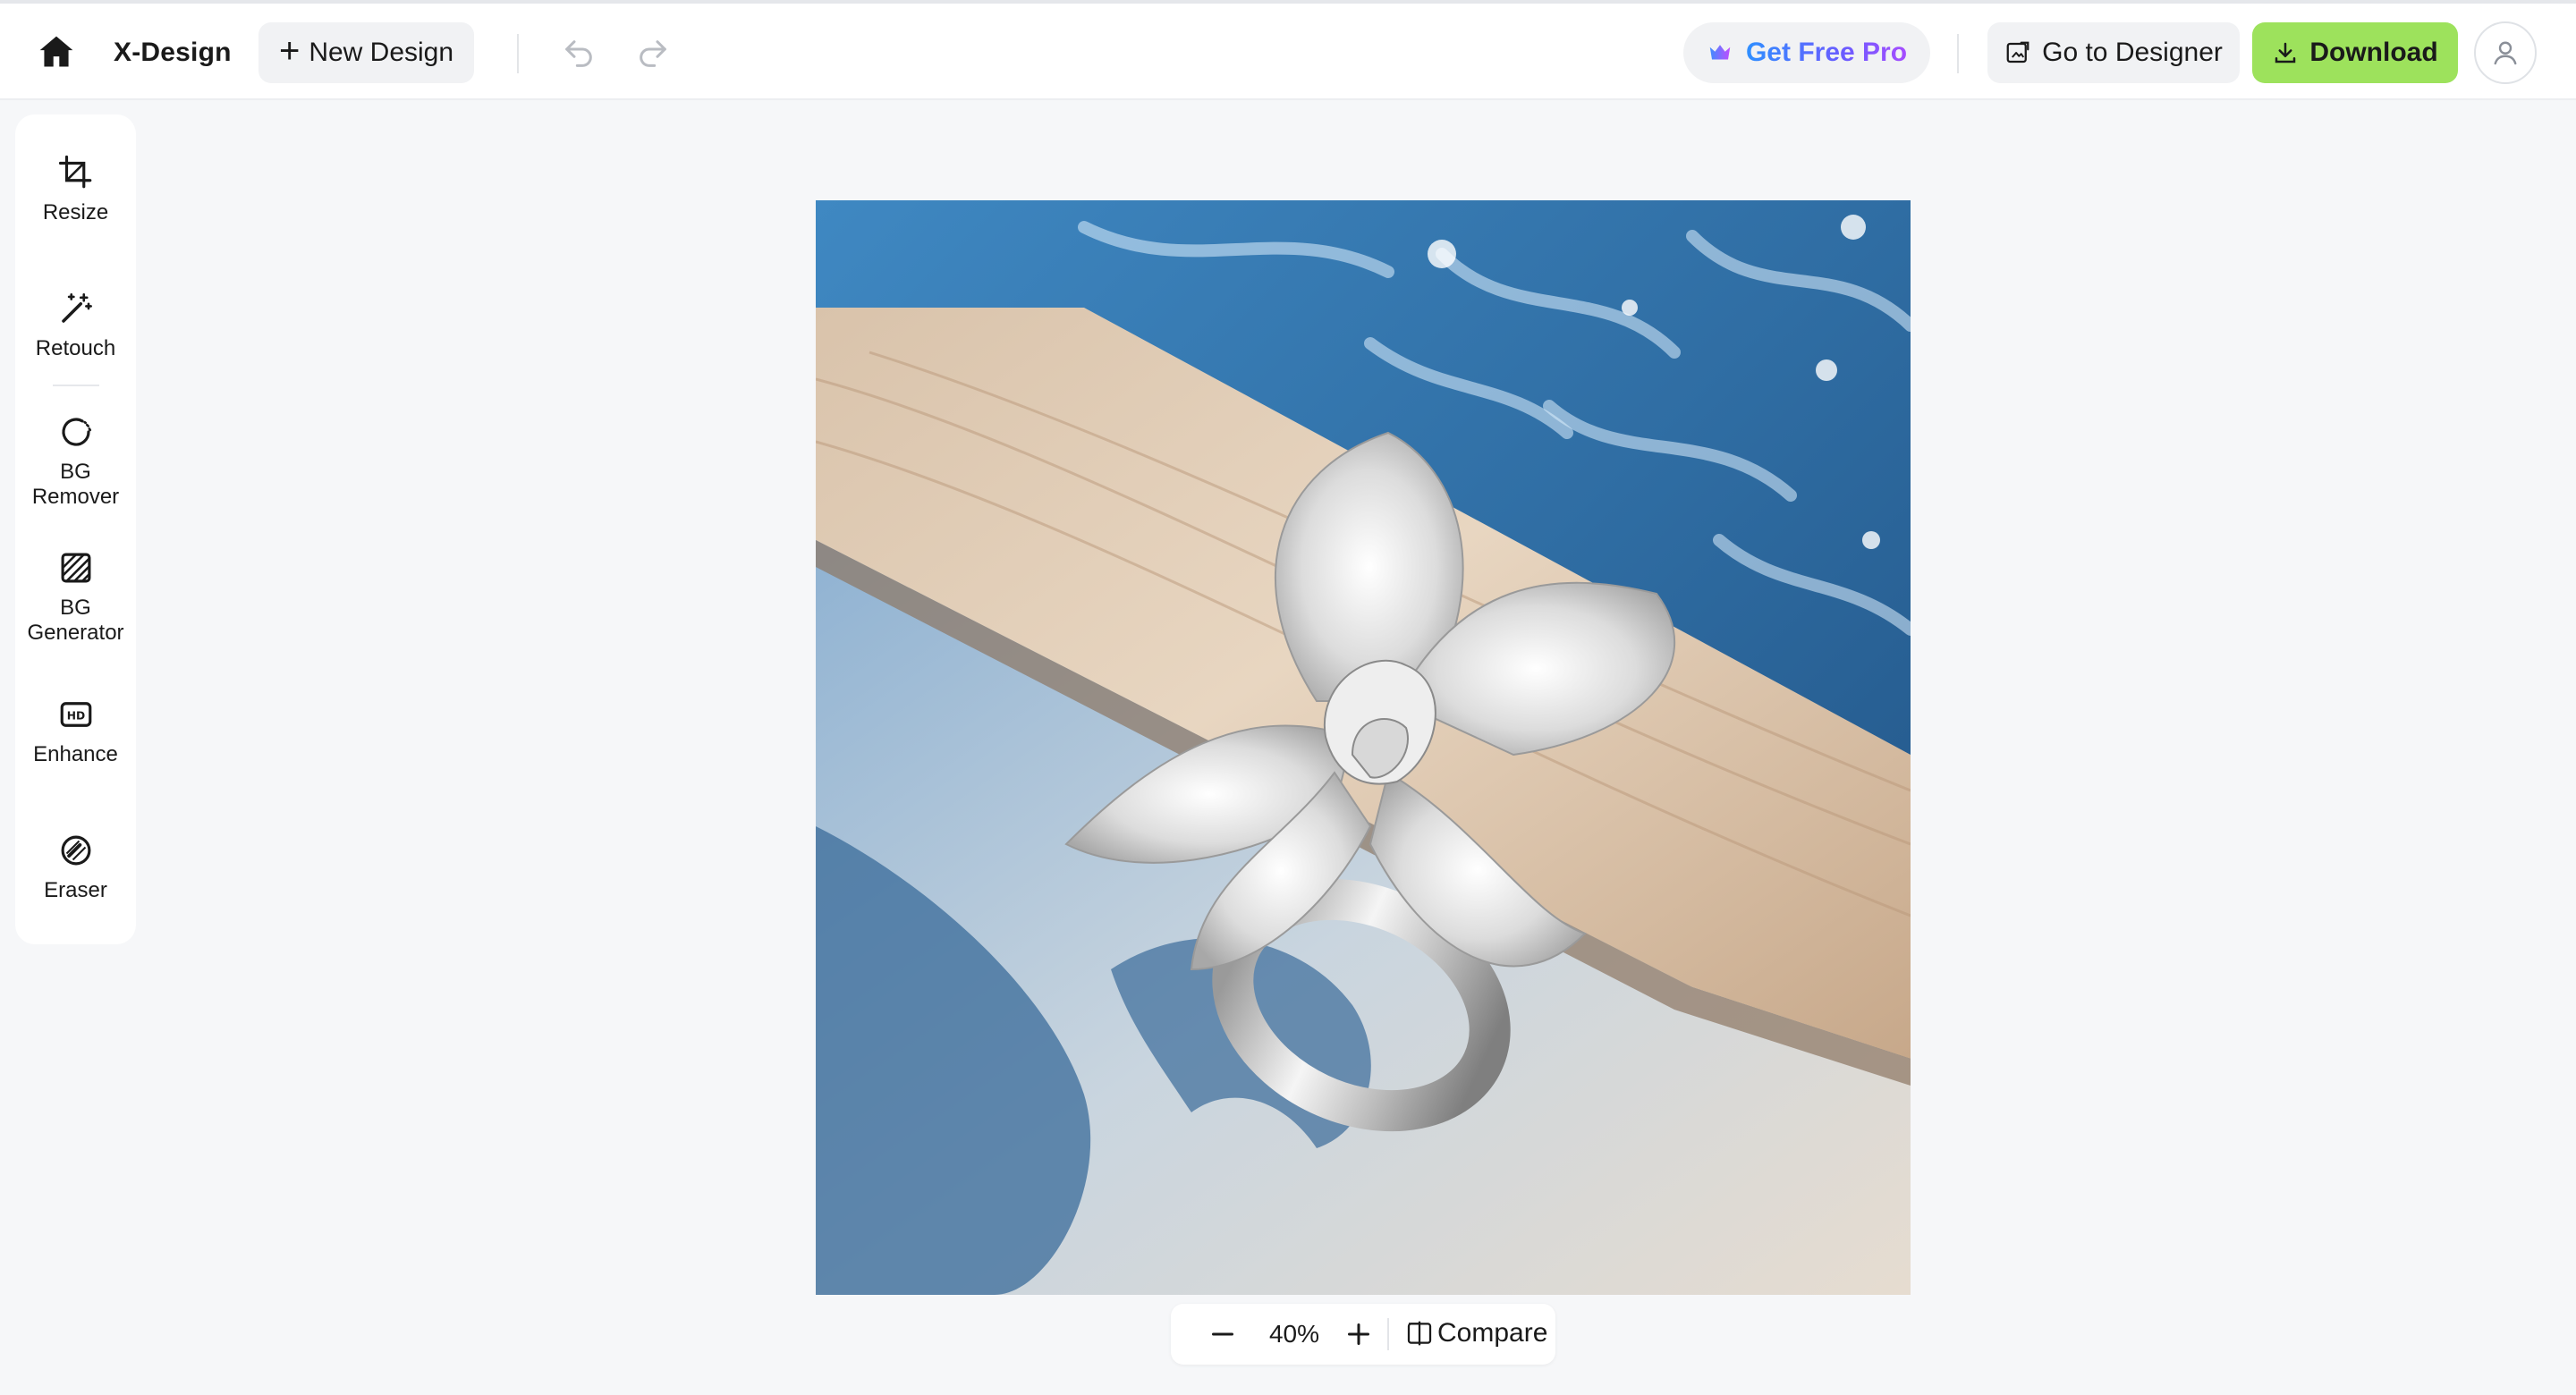  I want to click on go-to-designer-label: Go to Designer, so click(2132, 52).